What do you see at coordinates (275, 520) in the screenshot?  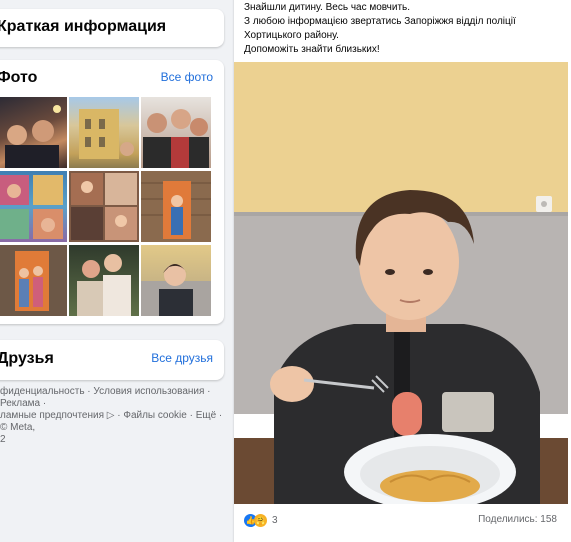 I see `reaction-count: 3` at bounding box center [275, 520].